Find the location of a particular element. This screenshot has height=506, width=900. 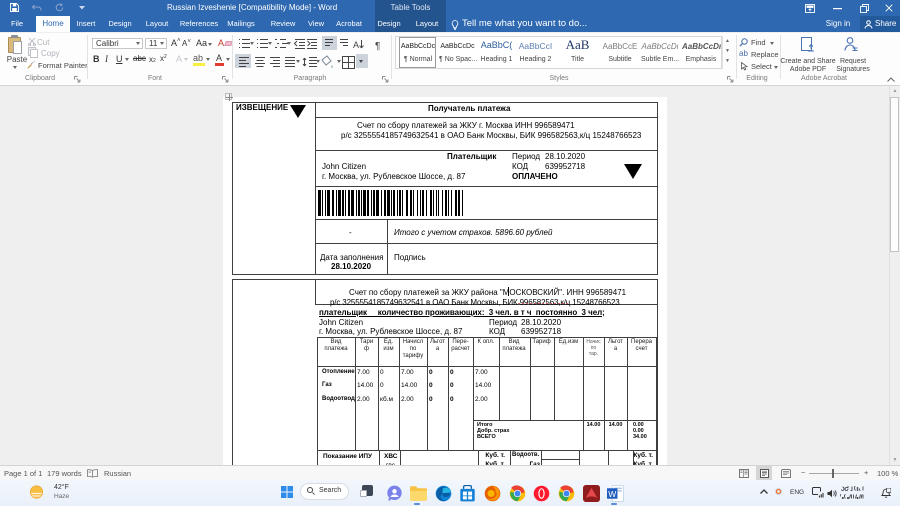

svg-text: A is located at coordinates (356, 45).